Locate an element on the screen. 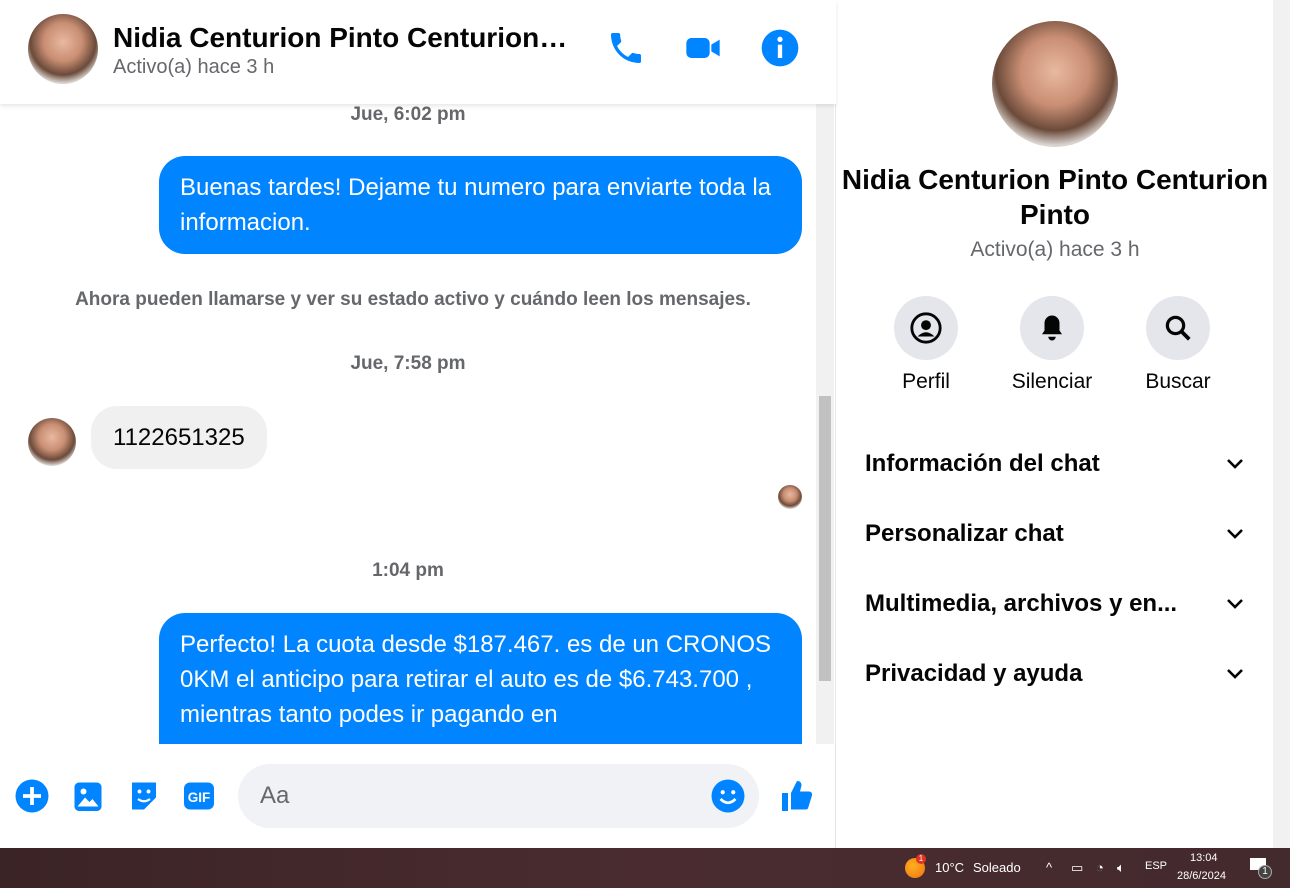 This screenshot has height=888, width=1290. image-icon is located at coordinates (88, 796).